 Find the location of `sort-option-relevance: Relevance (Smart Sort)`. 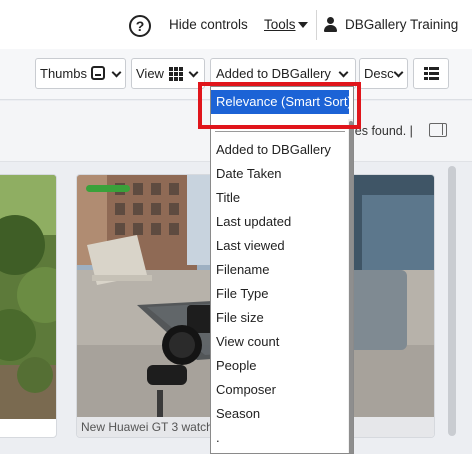

sort-option-relevance: Relevance (Smart Sort) is located at coordinates (281, 102).